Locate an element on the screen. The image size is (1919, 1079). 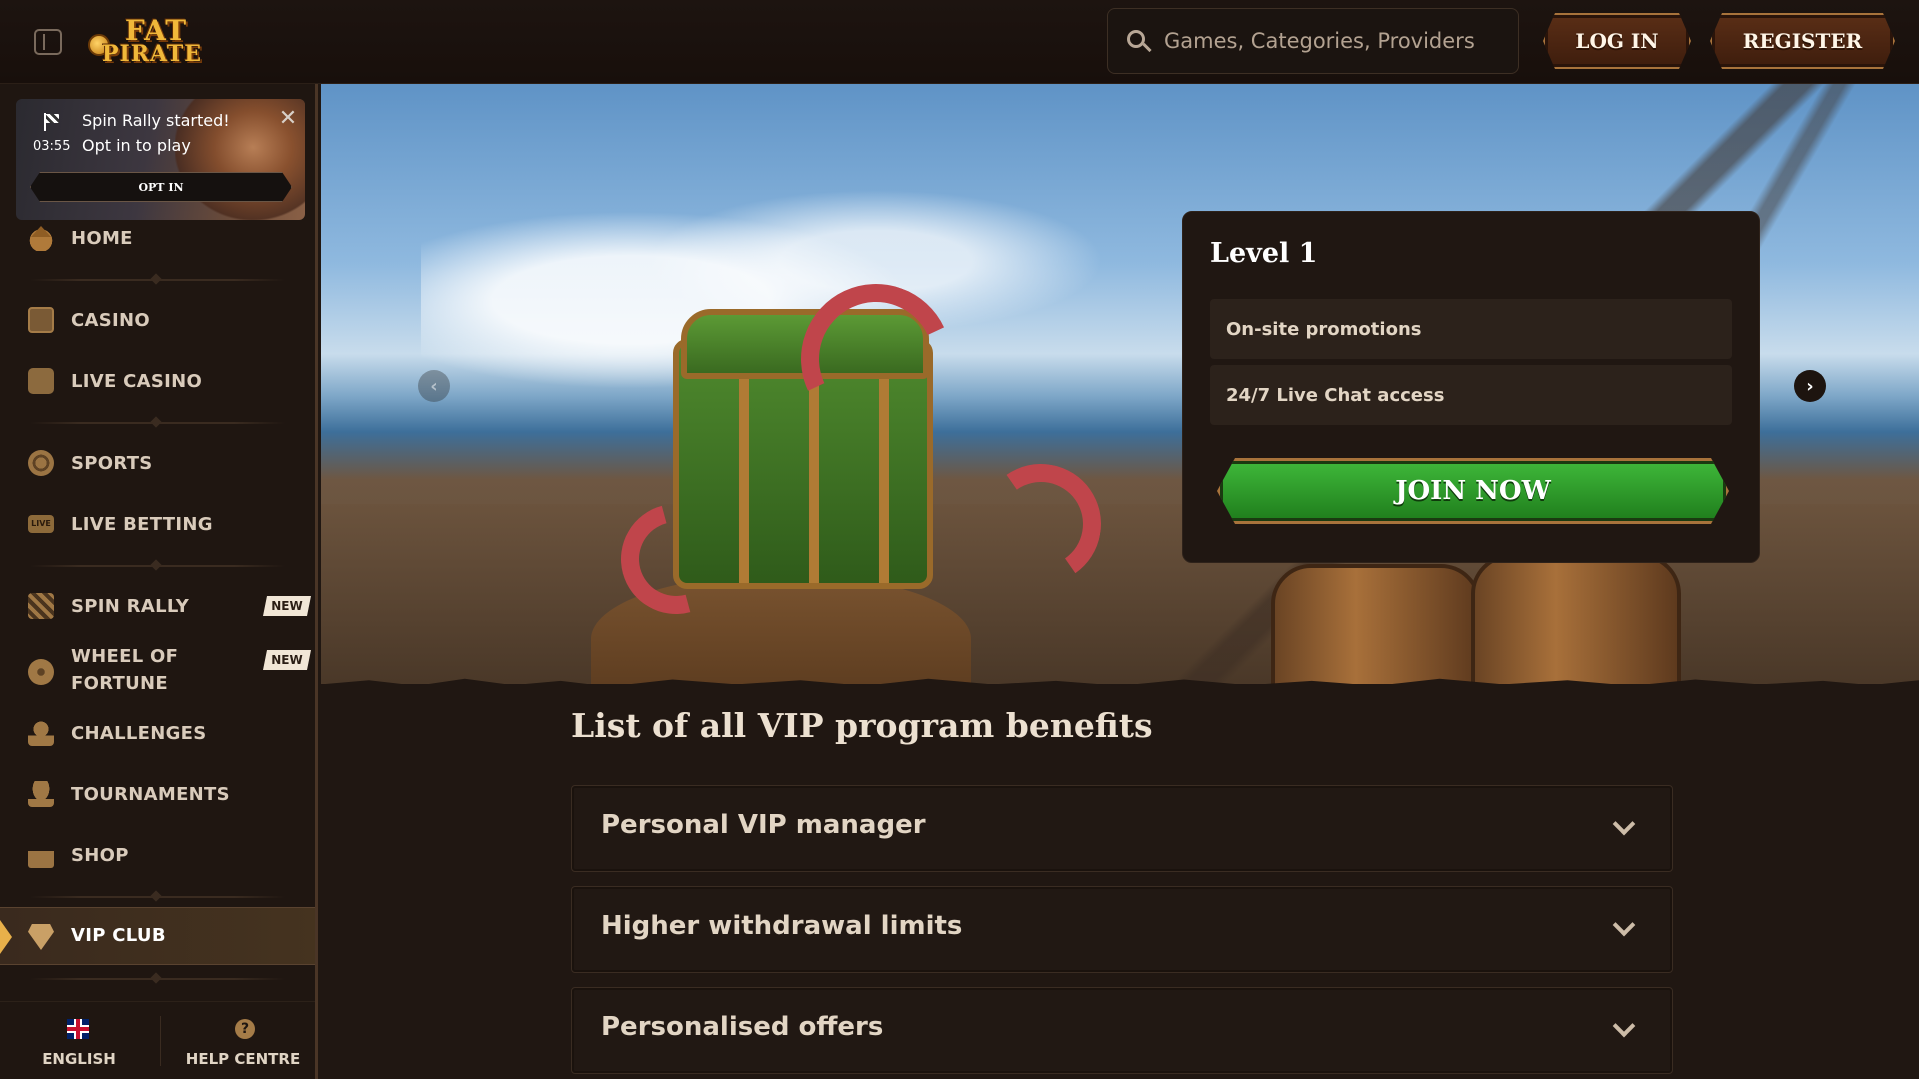
logo-text-pirate: PIRATE is located at coordinates (152, 54).